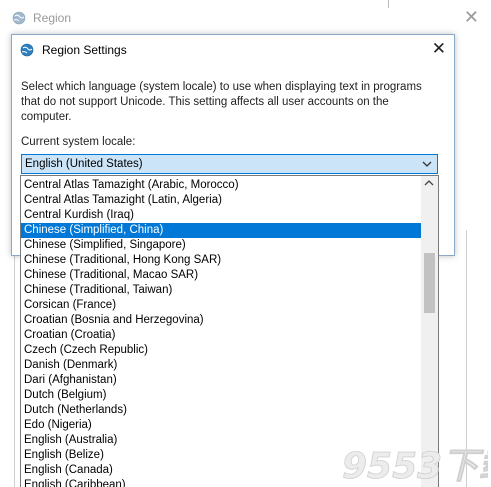 The image size is (491, 487). Describe the element at coordinates (221, 305) in the screenshot. I see `locale-option: Corsican (France)` at that location.